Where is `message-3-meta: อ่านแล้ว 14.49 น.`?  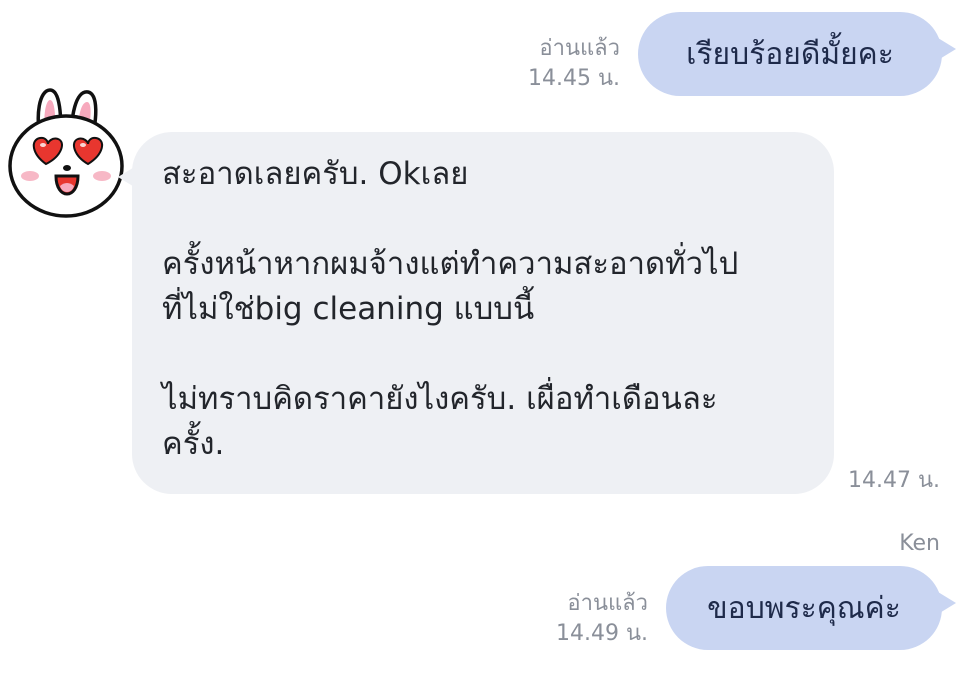 message-3-meta: อ่านแล้ว 14.49 น. is located at coordinates (588, 619).